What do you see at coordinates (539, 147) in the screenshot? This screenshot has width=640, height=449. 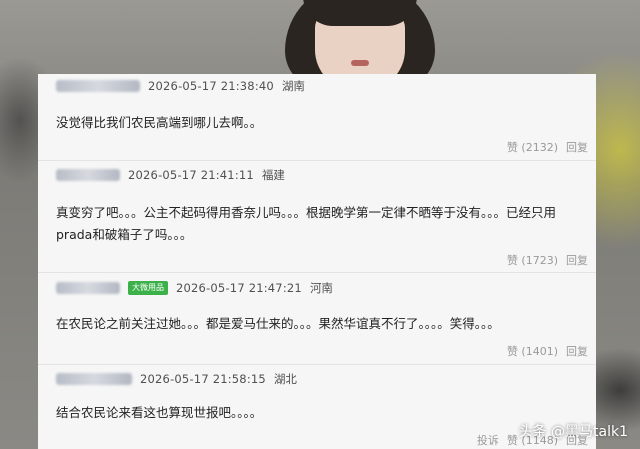 I see `like-count: (2132)` at bounding box center [539, 147].